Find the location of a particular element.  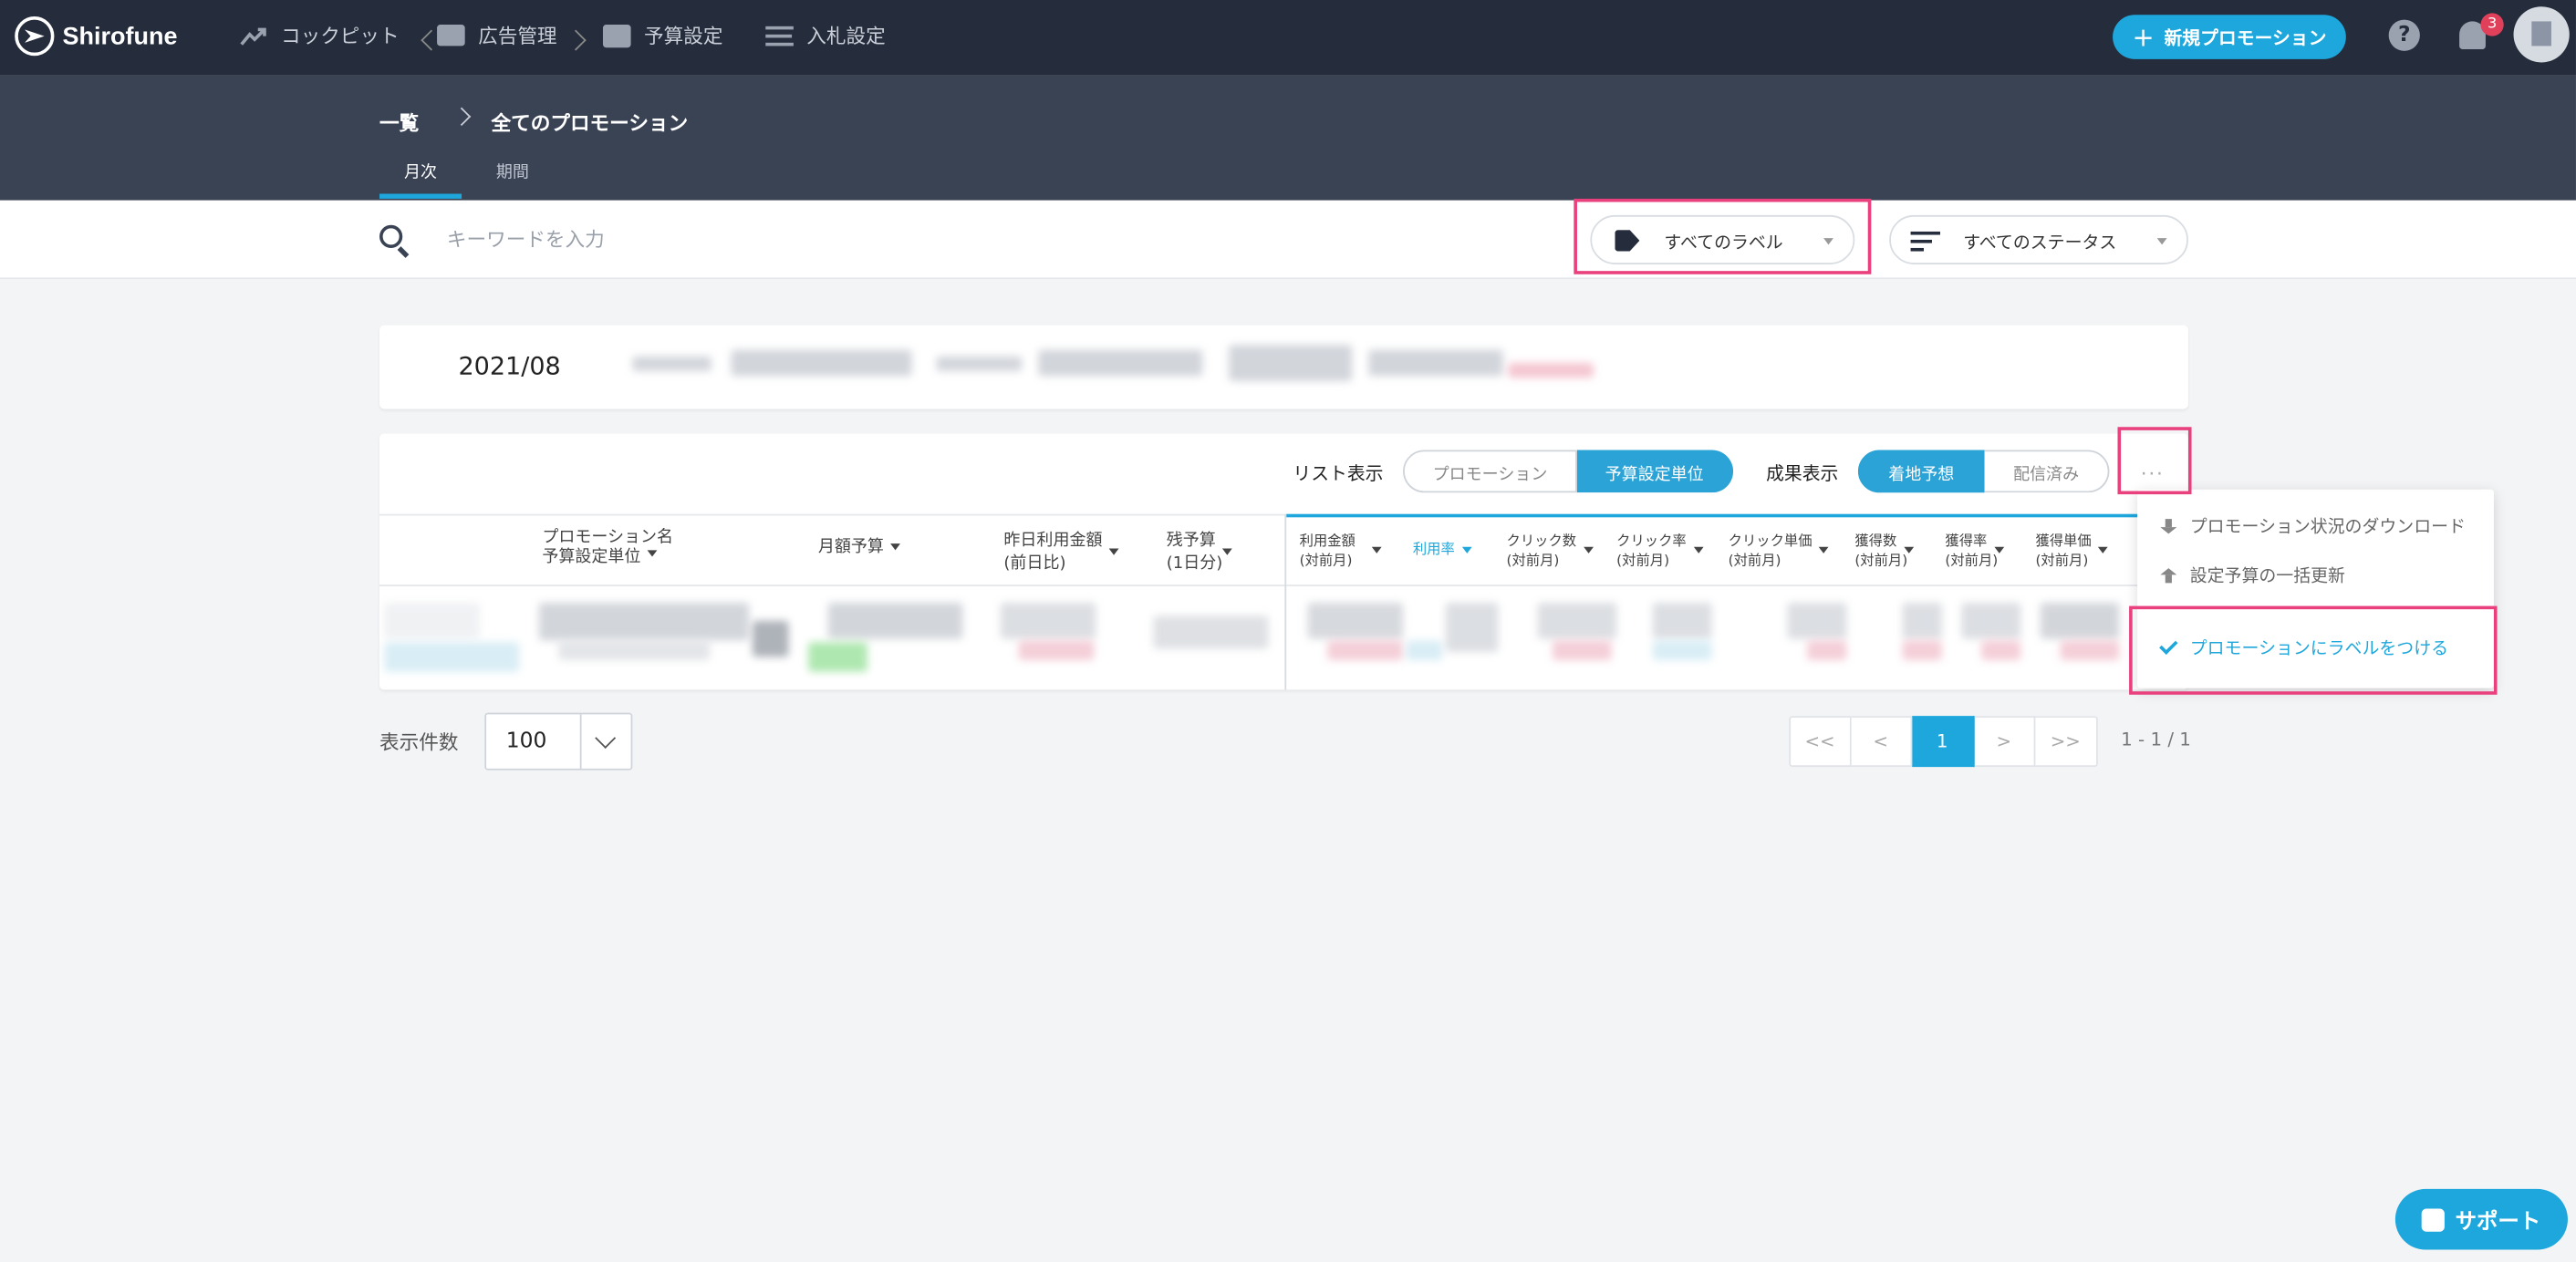

month-value: 2021/08 is located at coordinates (510, 366).